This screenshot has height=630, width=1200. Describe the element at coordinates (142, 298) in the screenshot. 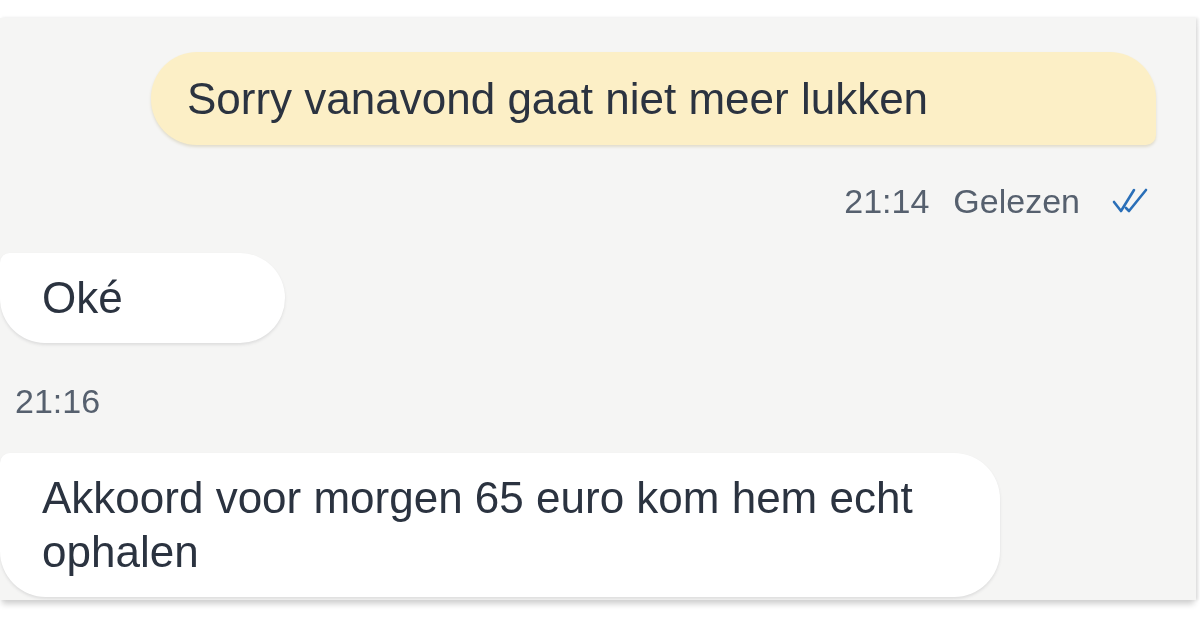

I see `message-bubble: Oké` at that location.